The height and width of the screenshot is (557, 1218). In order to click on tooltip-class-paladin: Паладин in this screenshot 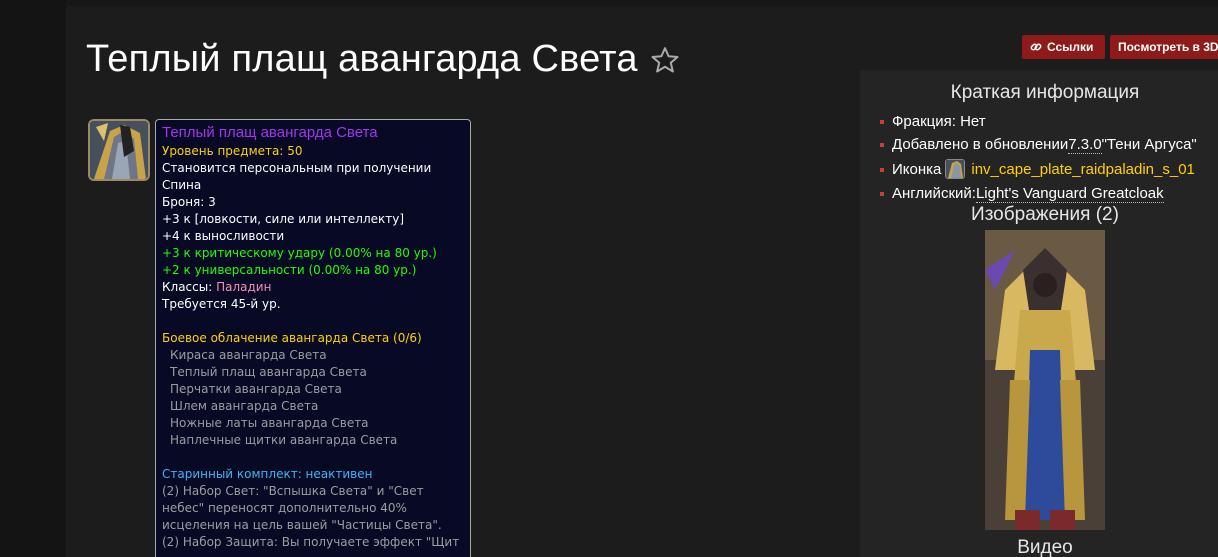, I will do `click(243, 287)`.